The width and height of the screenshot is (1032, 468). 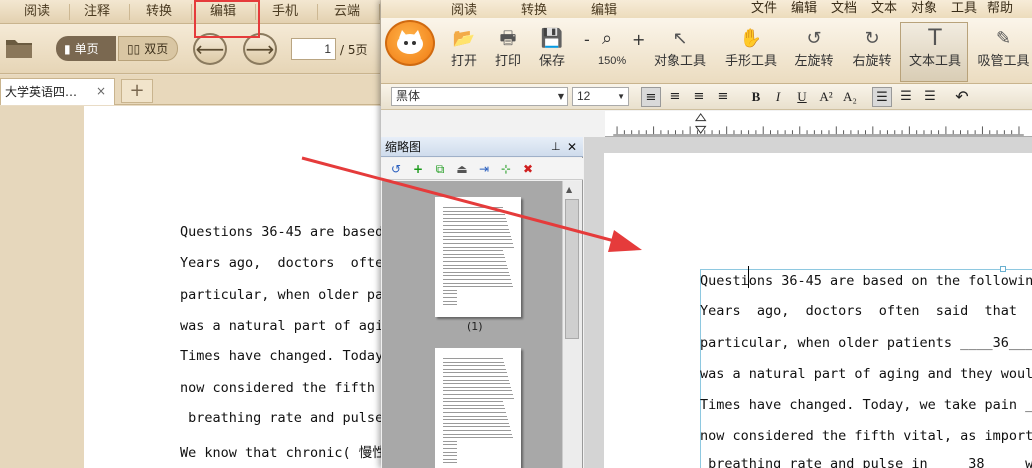 I want to click on rotate-page-icon: ↺, so click(x=396, y=169).